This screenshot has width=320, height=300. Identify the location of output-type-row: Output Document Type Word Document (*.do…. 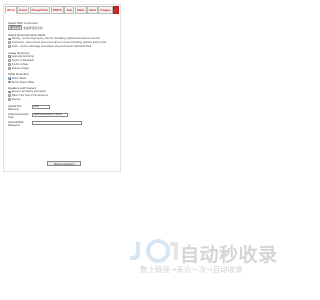
(64, 115).